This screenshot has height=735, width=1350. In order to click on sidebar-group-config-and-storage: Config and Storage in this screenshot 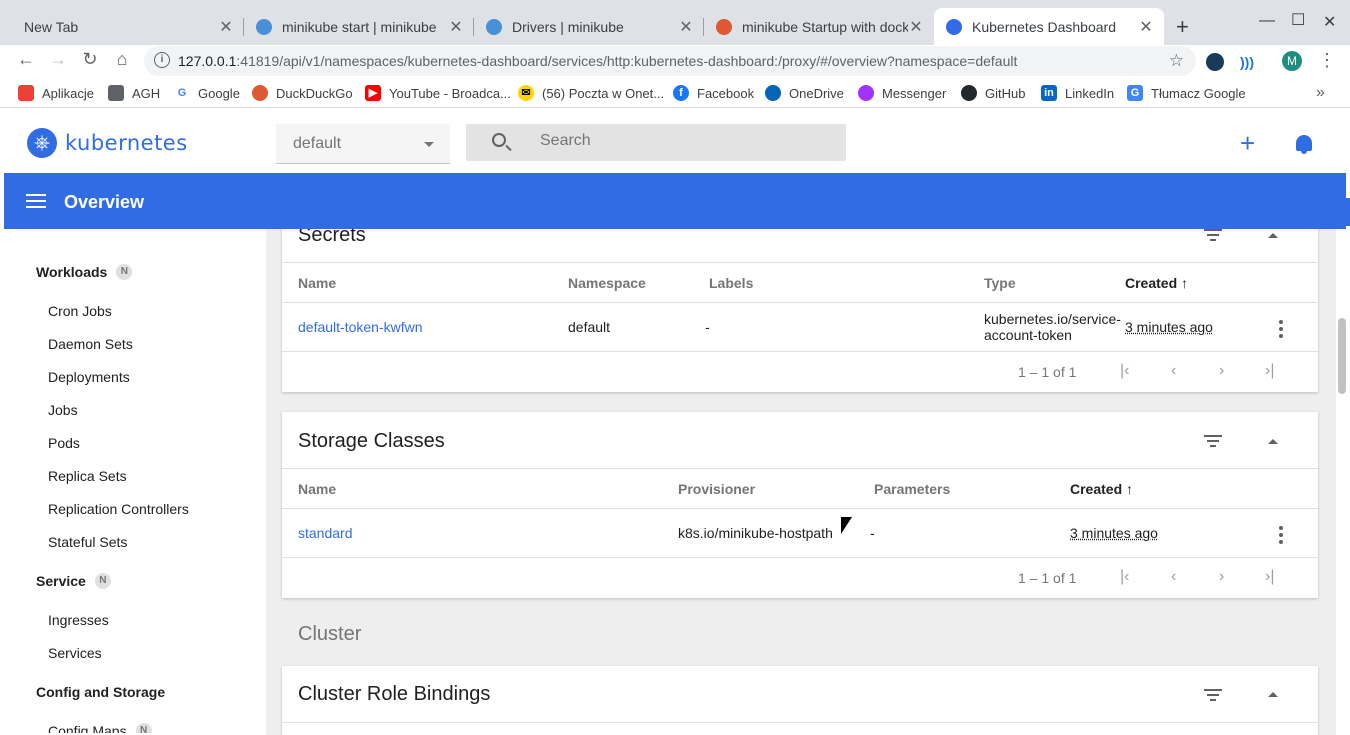, I will do `click(100, 692)`.